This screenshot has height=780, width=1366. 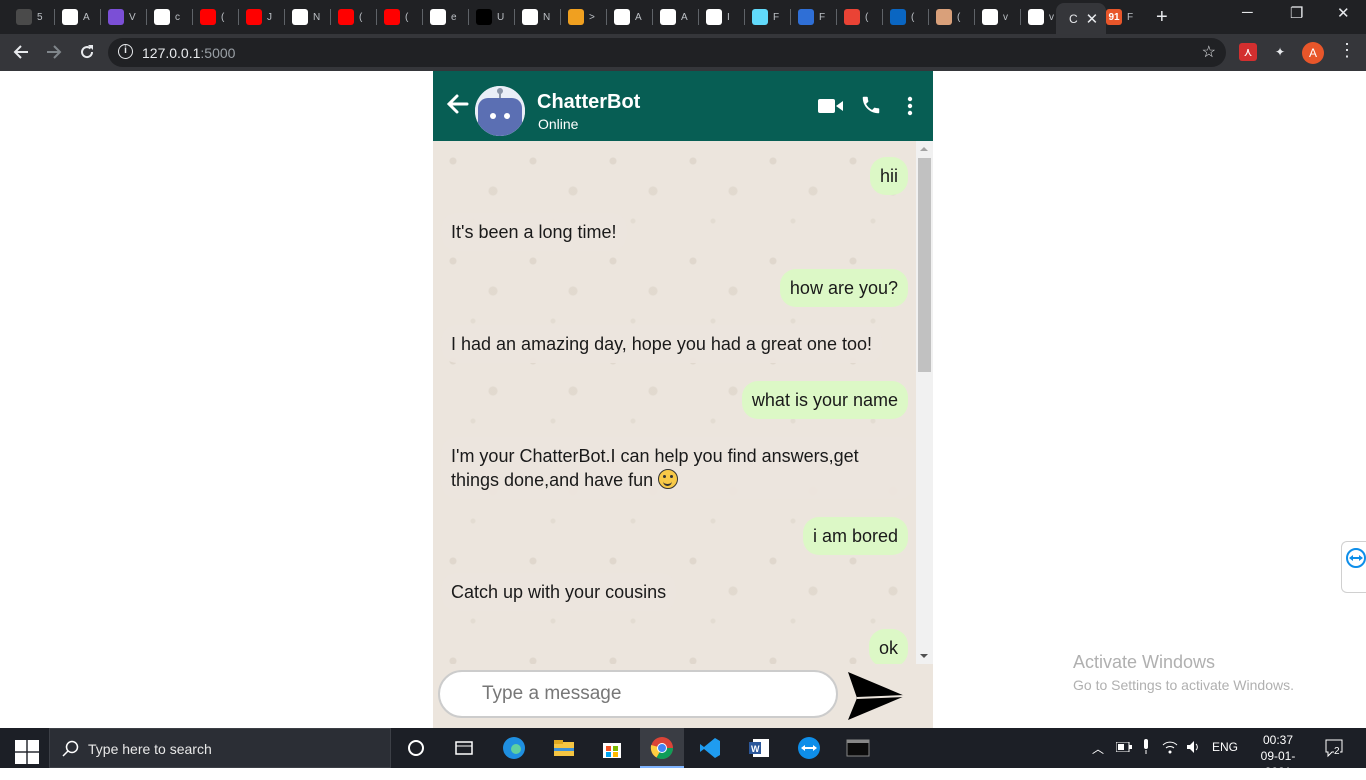 What do you see at coordinates (1337, 751) in the screenshot?
I see `notification-count: 2` at bounding box center [1337, 751].